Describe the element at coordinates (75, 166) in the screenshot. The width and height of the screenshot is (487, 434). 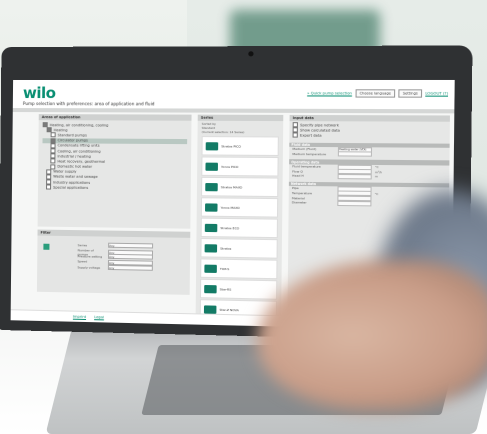
I see `application-item-label: Domestic hot water` at that location.